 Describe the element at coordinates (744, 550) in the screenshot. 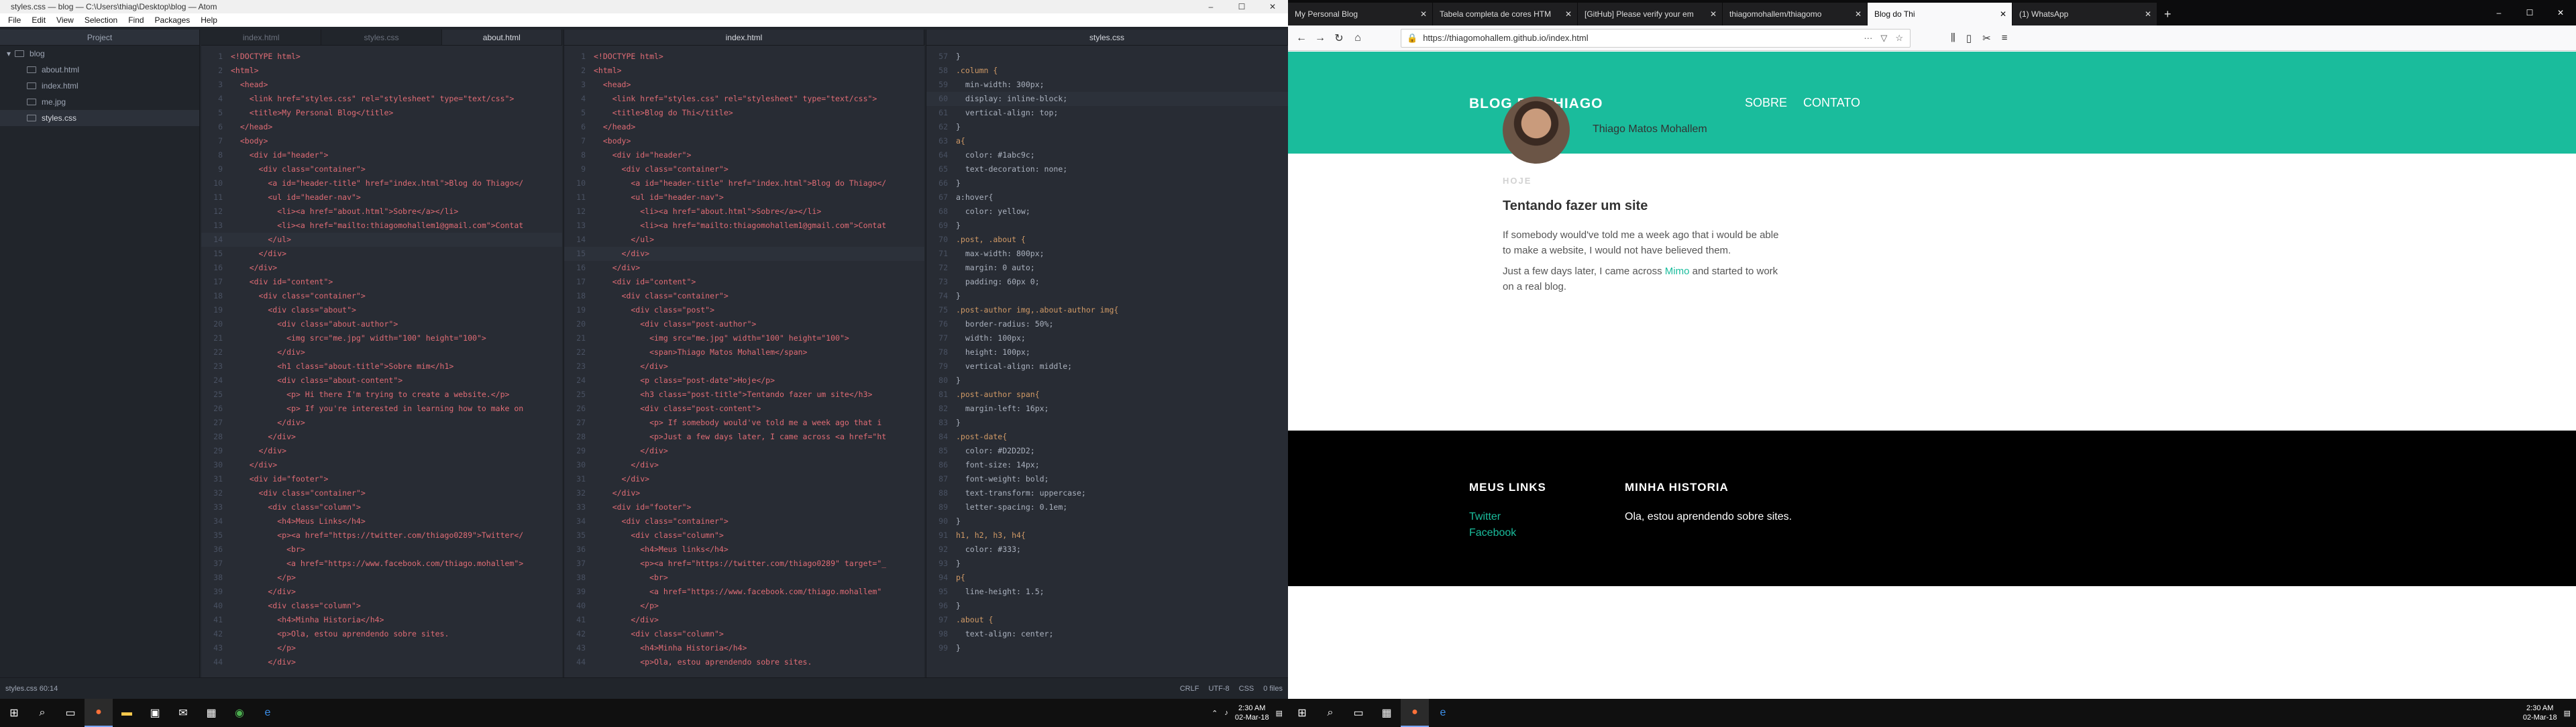

I see `code-line: 36 <h4>Meus links</h4>` at that location.